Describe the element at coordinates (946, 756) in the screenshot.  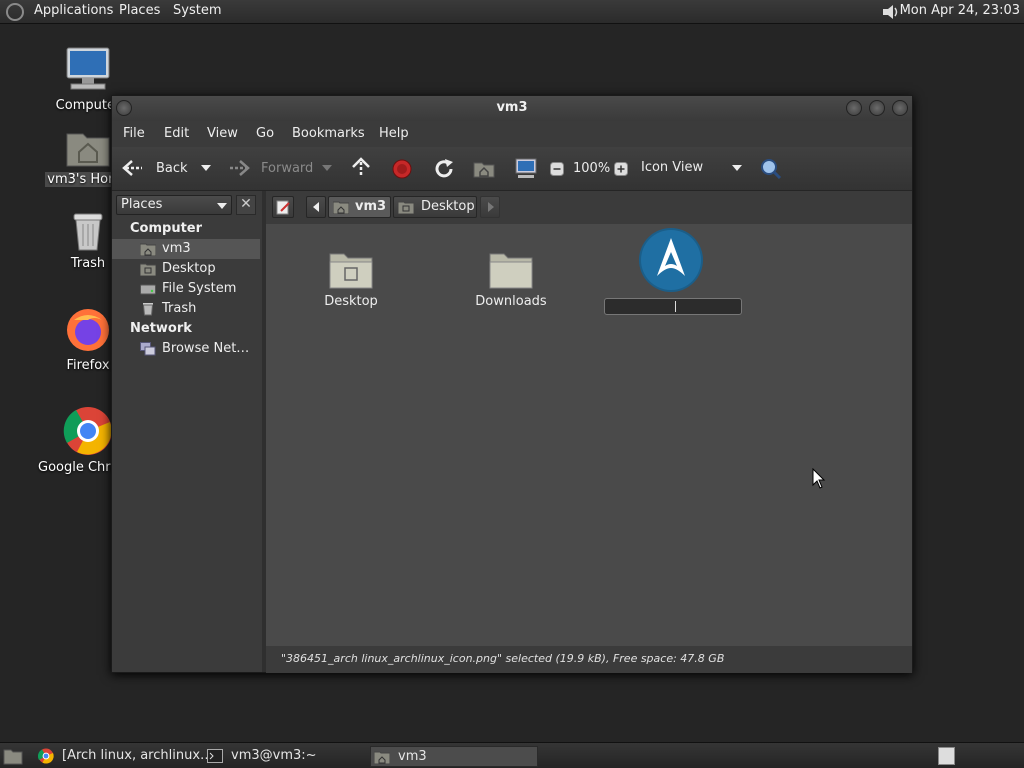
I see `workspace-switcher` at that location.